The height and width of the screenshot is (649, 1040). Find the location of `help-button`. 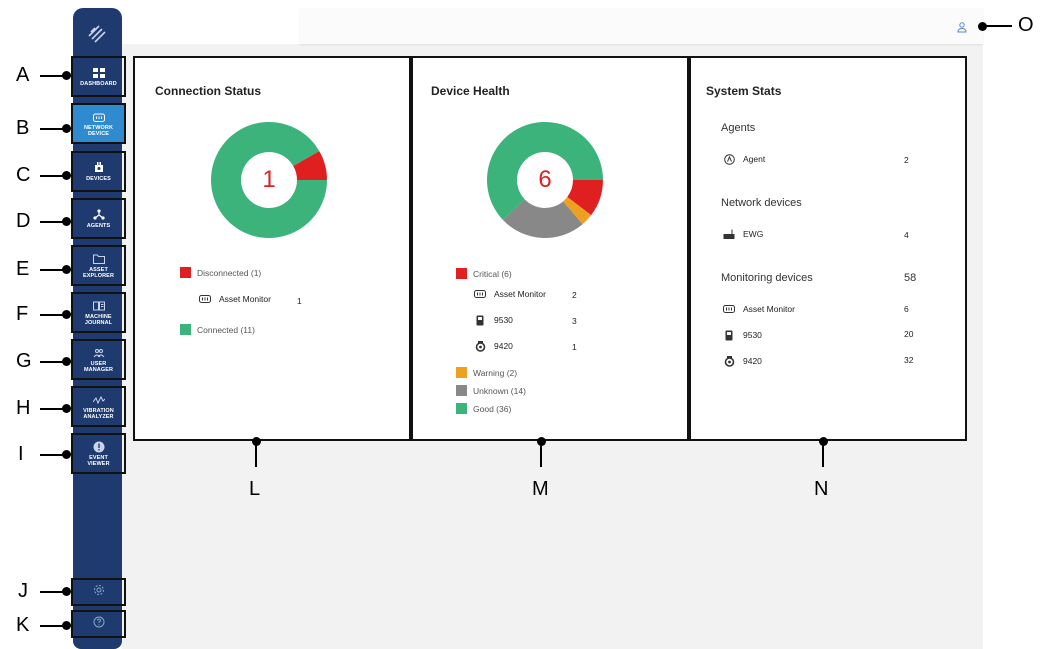

help-button is located at coordinates (98, 624).